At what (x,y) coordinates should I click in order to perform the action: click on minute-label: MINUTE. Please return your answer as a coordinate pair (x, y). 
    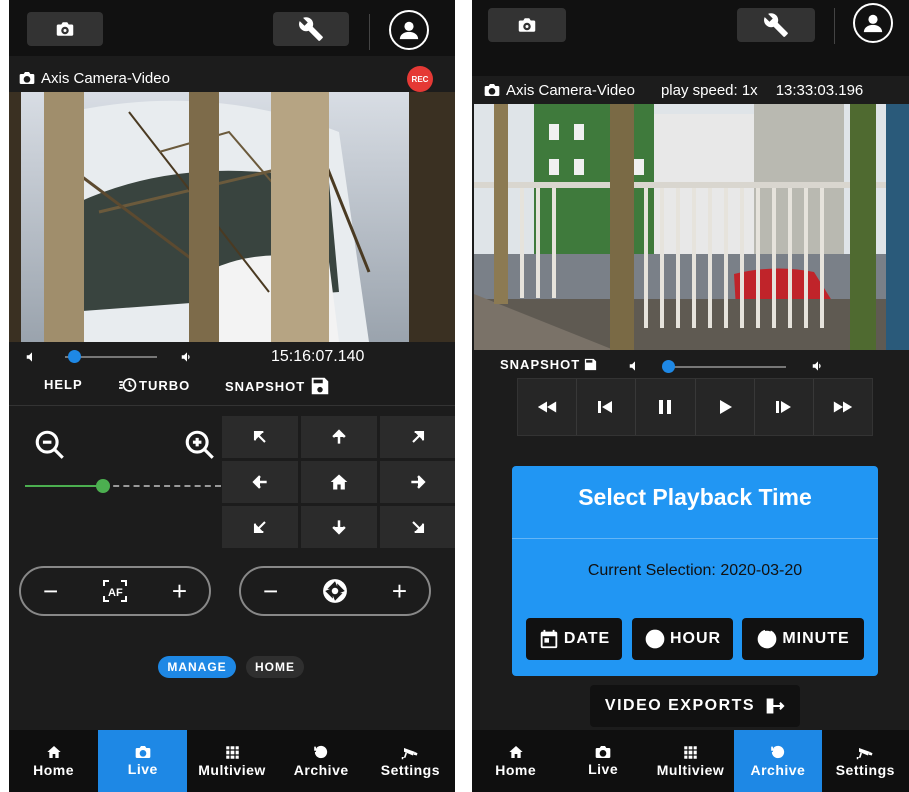
    Looking at the image, I should click on (816, 638).